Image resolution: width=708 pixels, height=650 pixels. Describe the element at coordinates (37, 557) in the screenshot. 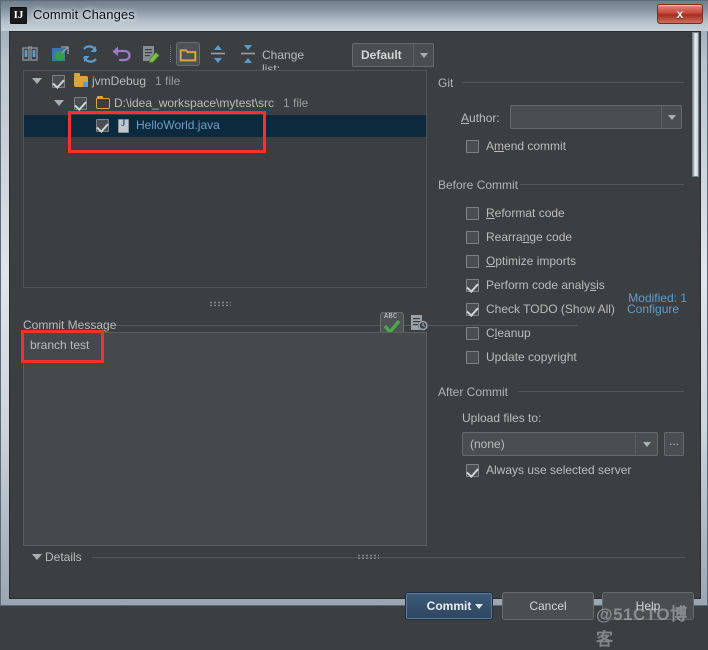

I see `details-expand-icon` at that location.